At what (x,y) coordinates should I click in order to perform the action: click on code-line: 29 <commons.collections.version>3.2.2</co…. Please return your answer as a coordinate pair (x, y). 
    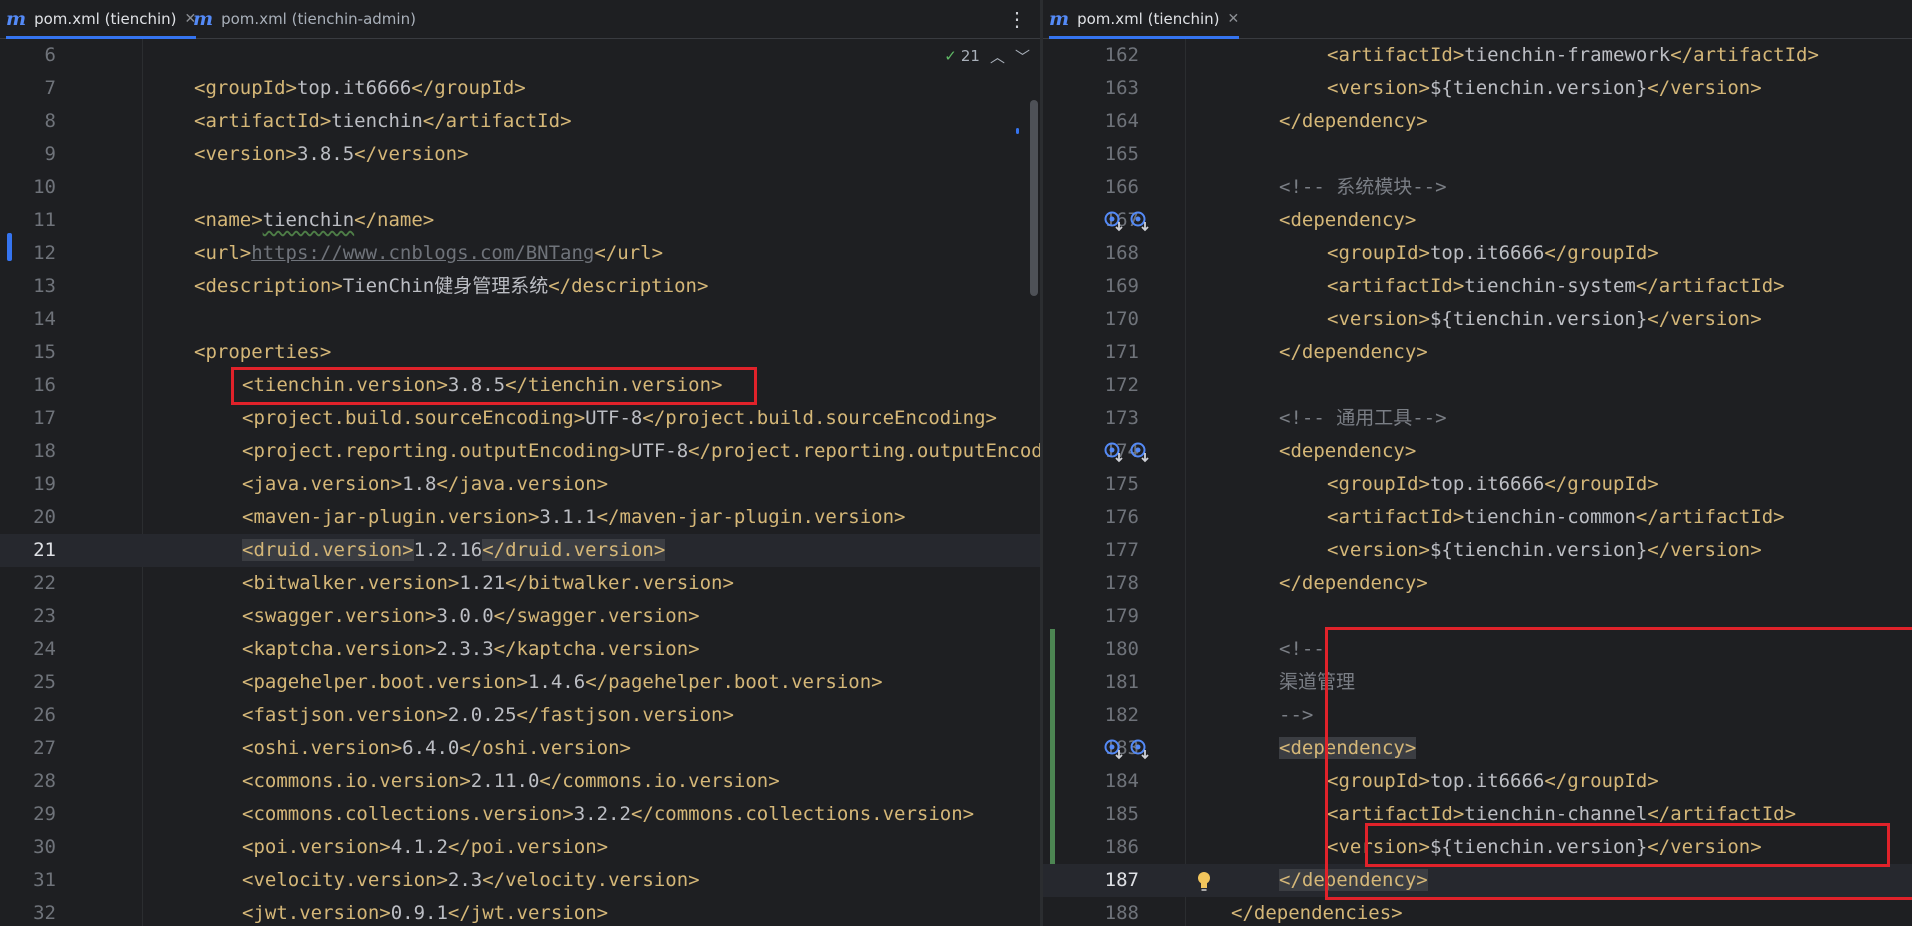
    Looking at the image, I should click on (520, 814).